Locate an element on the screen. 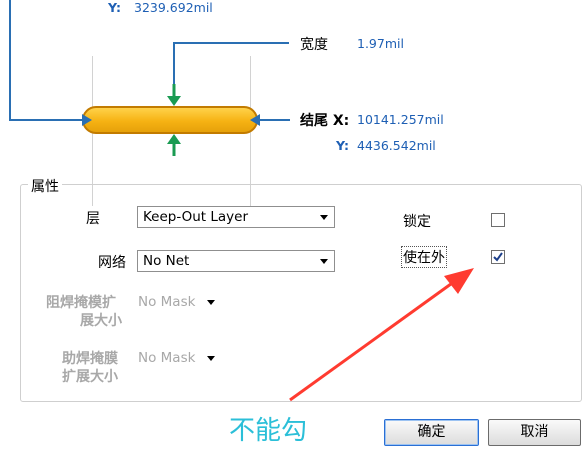  end-y-label: Y: is located at coordinates (342, 145).